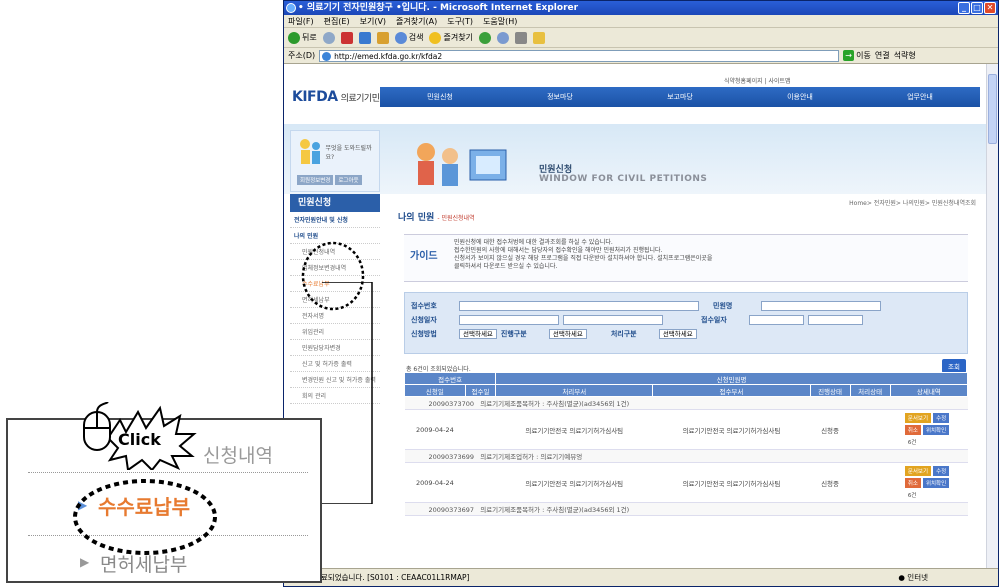  What do you see at coordinates (346, 37) in the screenshot?
I see `stop-icon` at bounding box center [346, 37].